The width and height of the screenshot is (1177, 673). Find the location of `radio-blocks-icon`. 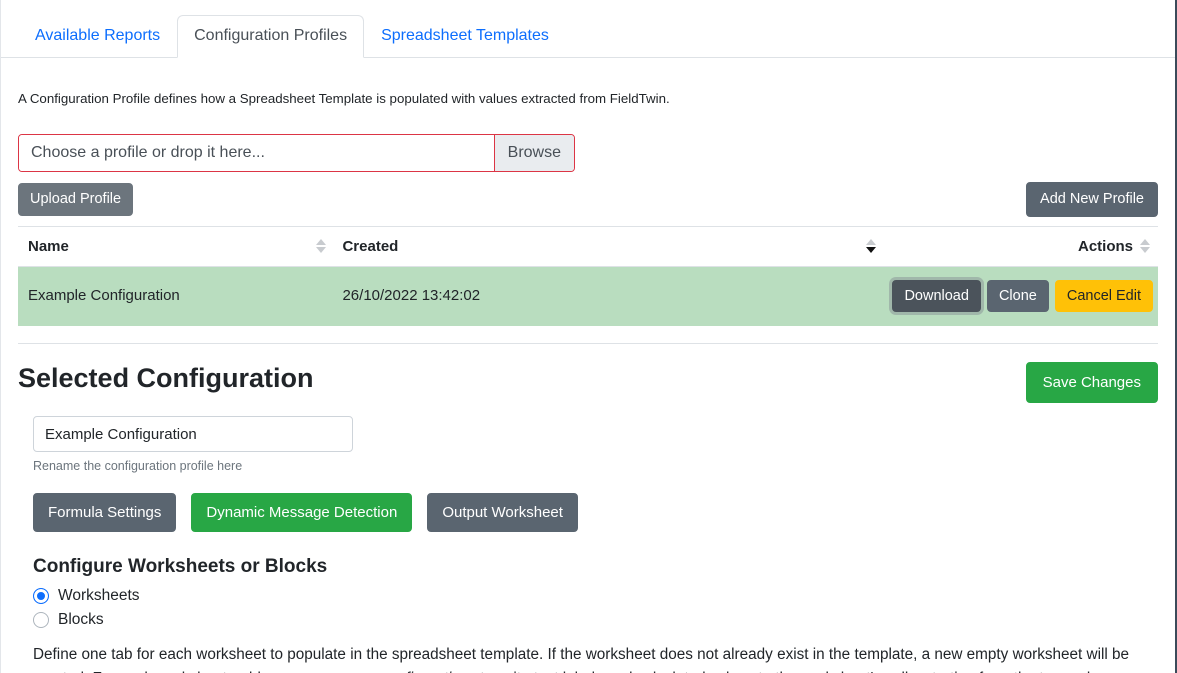

radio-blocks-icon is located at coordinates (41, 620).